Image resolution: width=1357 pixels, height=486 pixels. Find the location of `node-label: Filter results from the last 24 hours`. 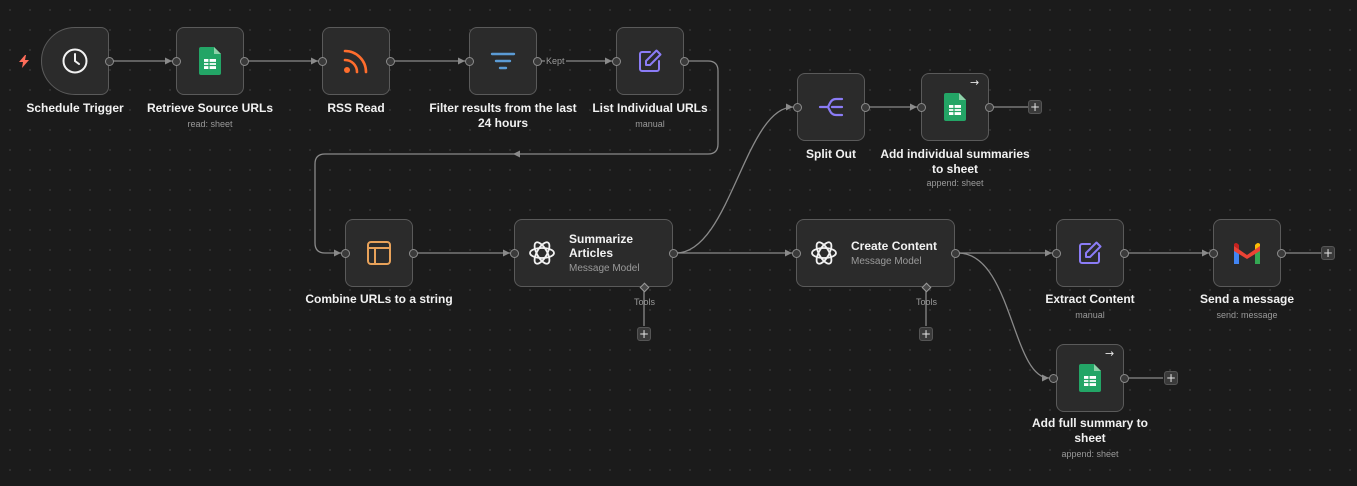

node-label: Filter results from the last 24 hours is located at coordinates (503, 115).